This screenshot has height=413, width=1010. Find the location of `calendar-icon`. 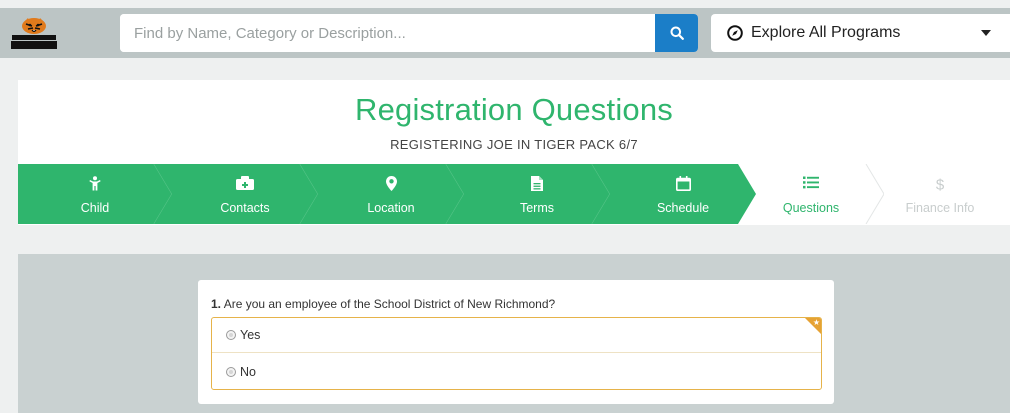

calendar-icon is located at coordinates (683, 183).